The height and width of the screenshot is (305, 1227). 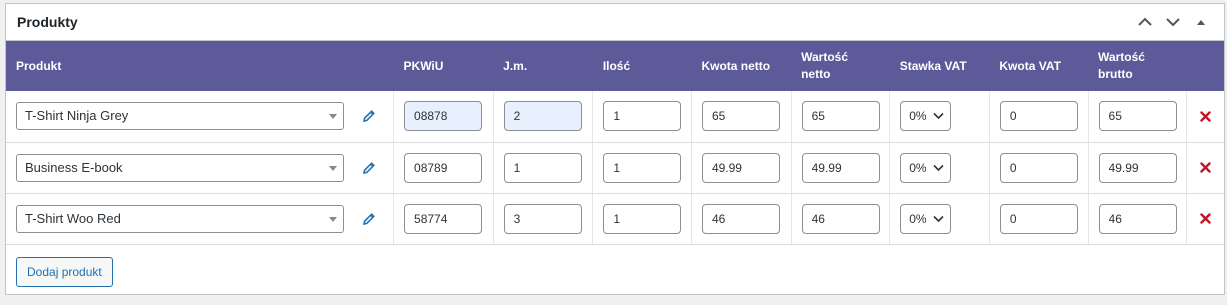 What do you see at coordinates (74, 167) in the screenshot?
I see `product-select-value: Business E-book` at bounding box center [74, 167].